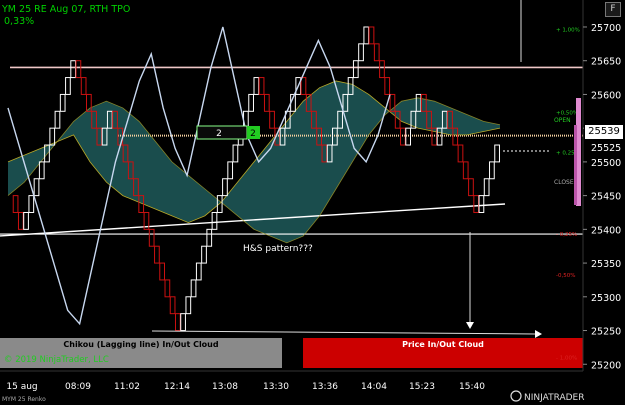 This screenshot has height=405, width=625. Describe the element at coordinates (472, 387) in the screenshot. I see `x-tick-label: 15:40` at that location.